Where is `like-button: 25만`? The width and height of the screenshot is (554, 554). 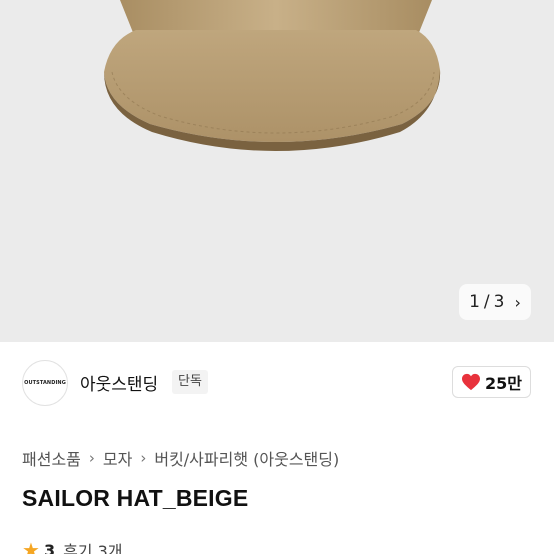 like-button: 25만 is located at coordinates (491, 382).